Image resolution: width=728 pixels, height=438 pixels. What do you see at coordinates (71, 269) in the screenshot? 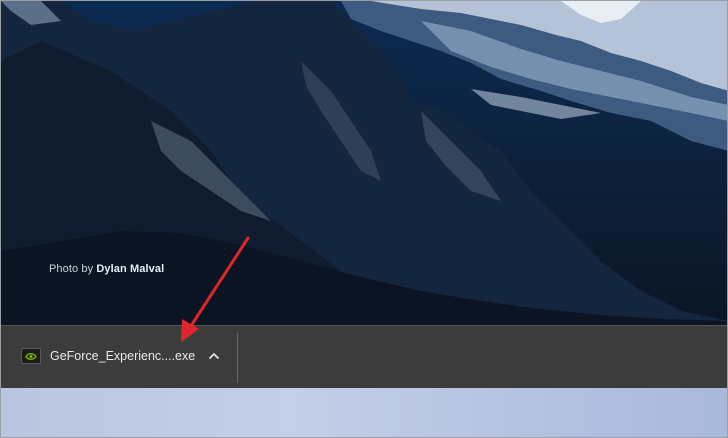
I see `photo-credit-prefix: Photo by` at bounding box center [71, 269].